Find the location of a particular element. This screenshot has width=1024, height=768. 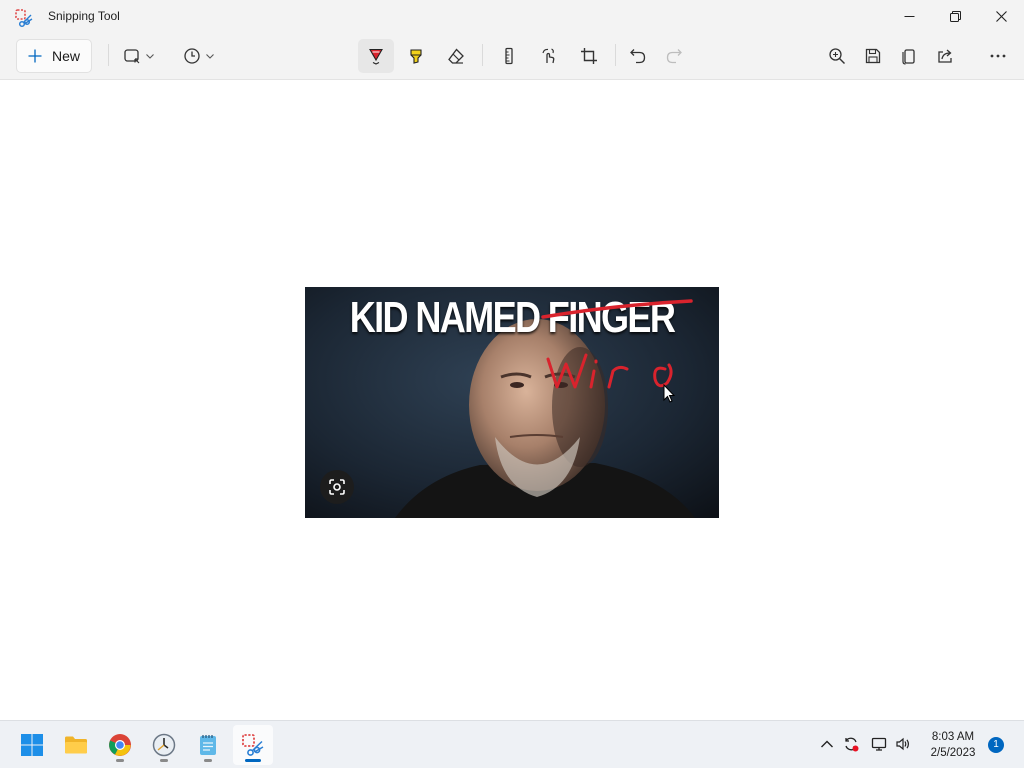

notification-badge: 1 is located at coordinates (996, 745).